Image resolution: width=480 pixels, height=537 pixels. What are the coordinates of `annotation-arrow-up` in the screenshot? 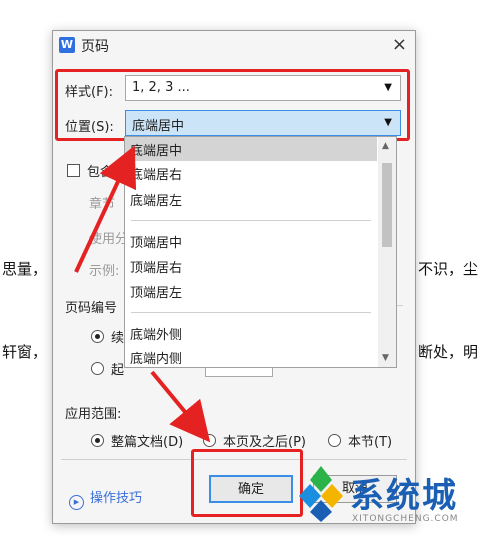 It's located at (105, 209).